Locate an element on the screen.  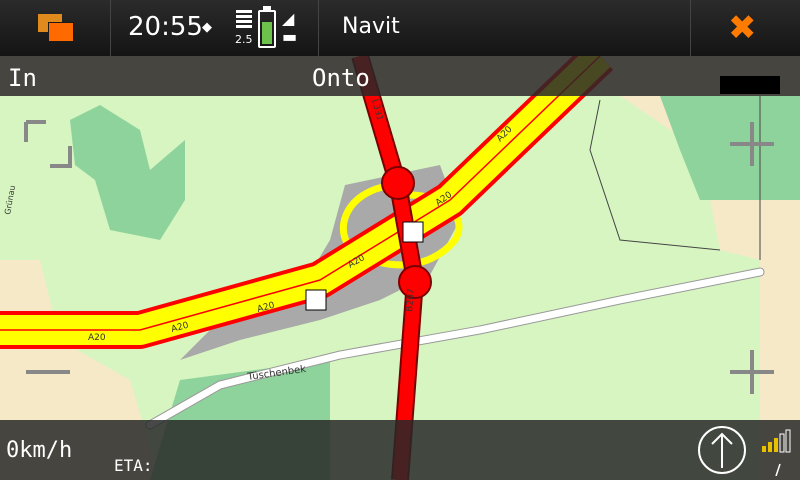
close-icon: ✖ is located at coordinates (742, 28).